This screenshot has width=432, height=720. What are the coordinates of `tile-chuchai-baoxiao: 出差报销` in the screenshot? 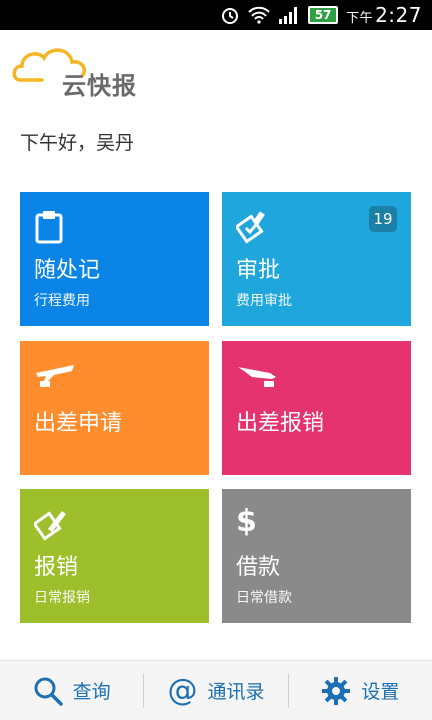 It's located at (316, 408).